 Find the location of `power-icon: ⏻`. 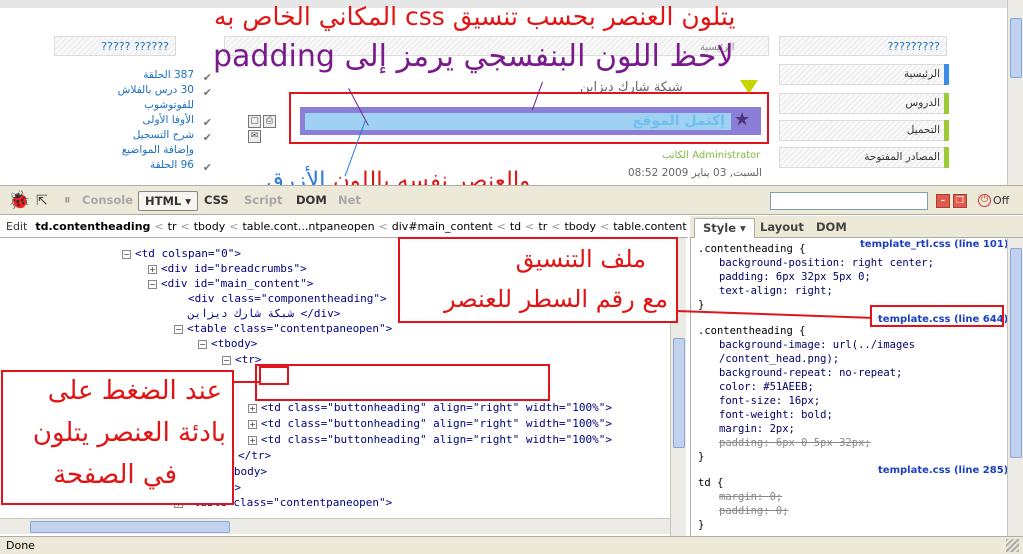

power-icon: ⏻ is located at coordinates (984, 200).